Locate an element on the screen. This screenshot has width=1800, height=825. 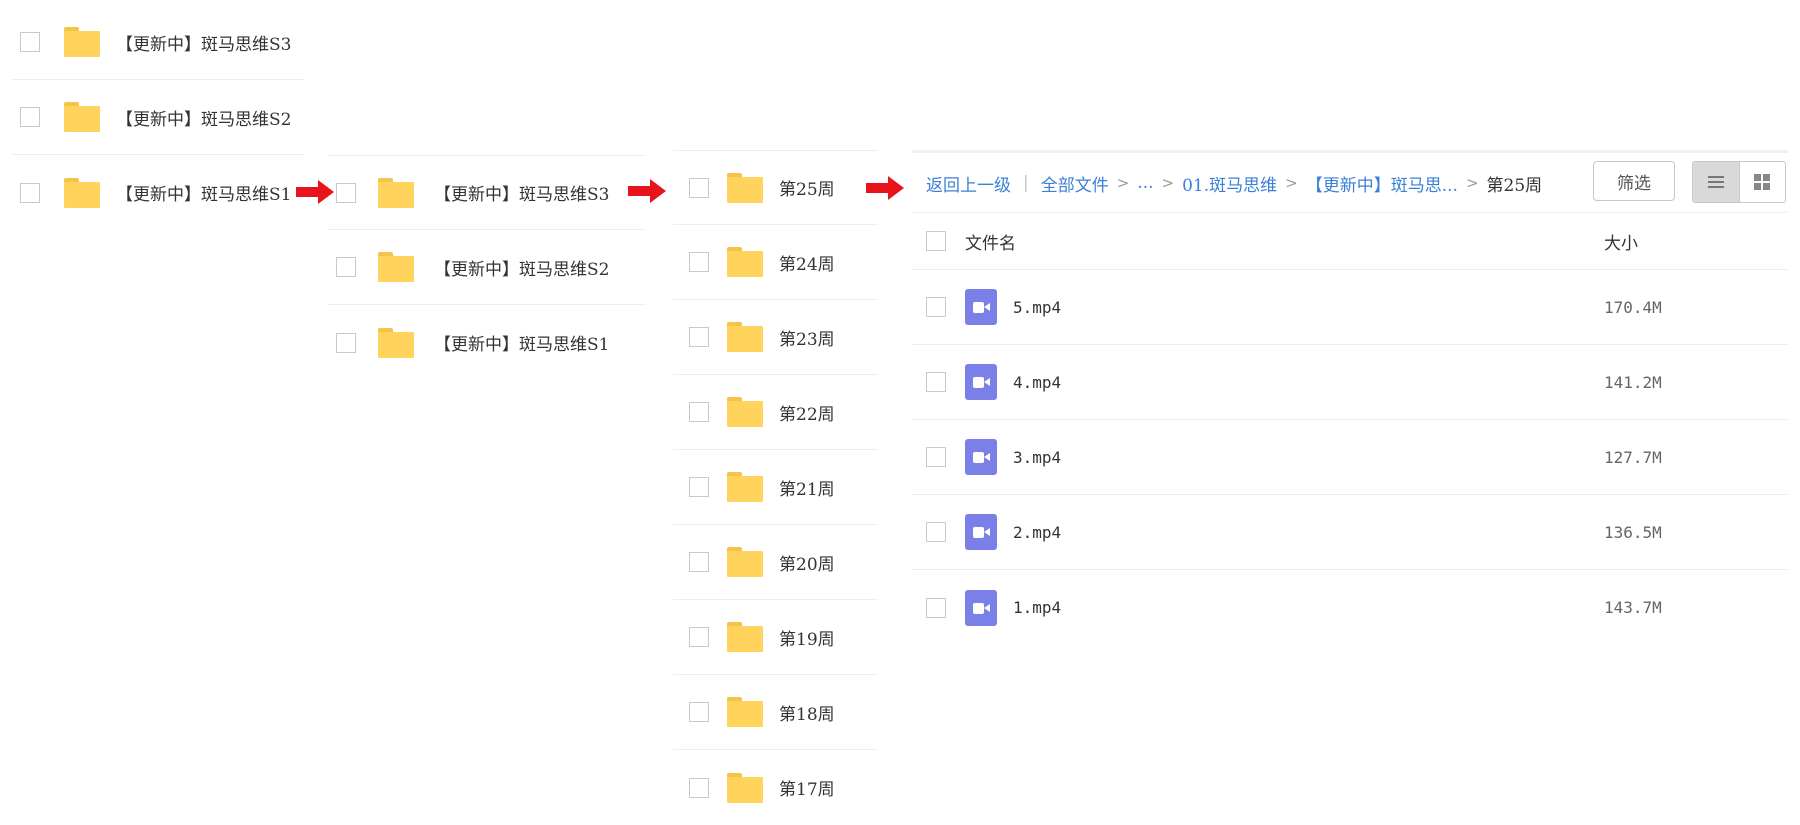
folder-name: 第17周 is located at coordinates (807, 790).